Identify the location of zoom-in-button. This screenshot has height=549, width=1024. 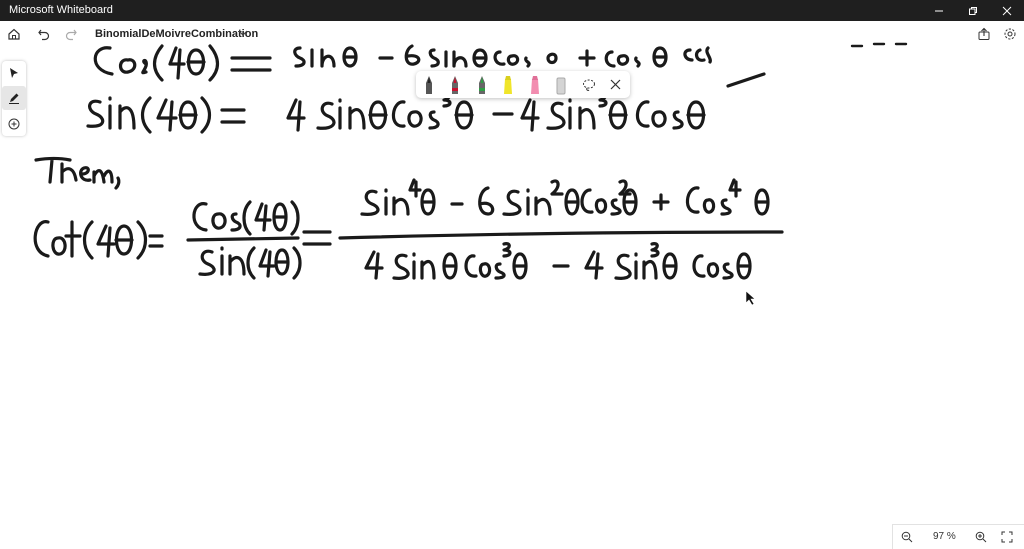
(981, 537).